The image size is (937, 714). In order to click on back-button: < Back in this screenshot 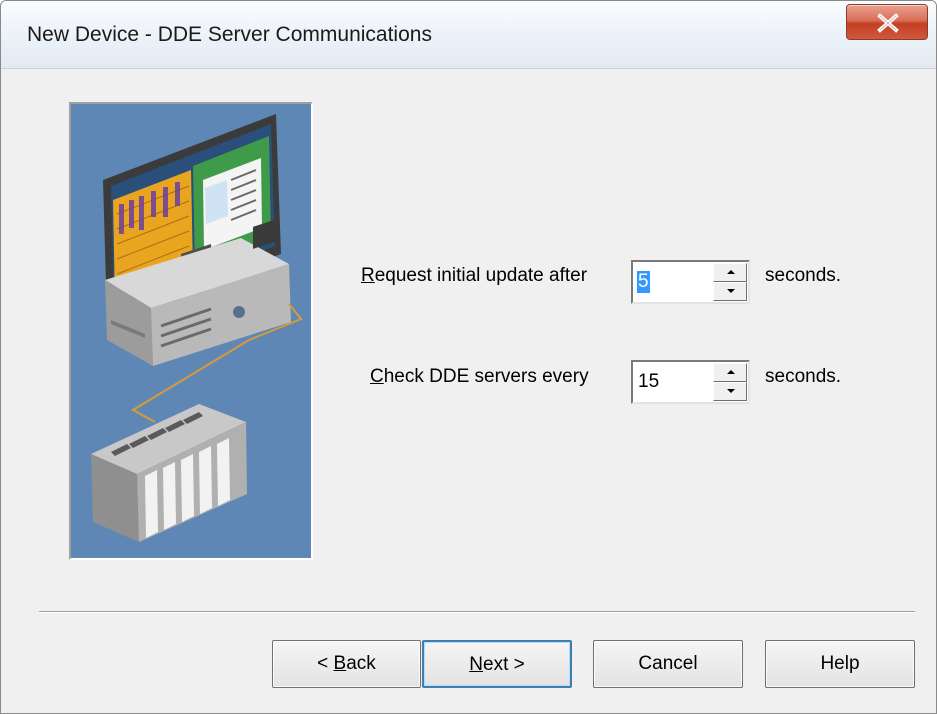, I will do `click(346, 664)`.